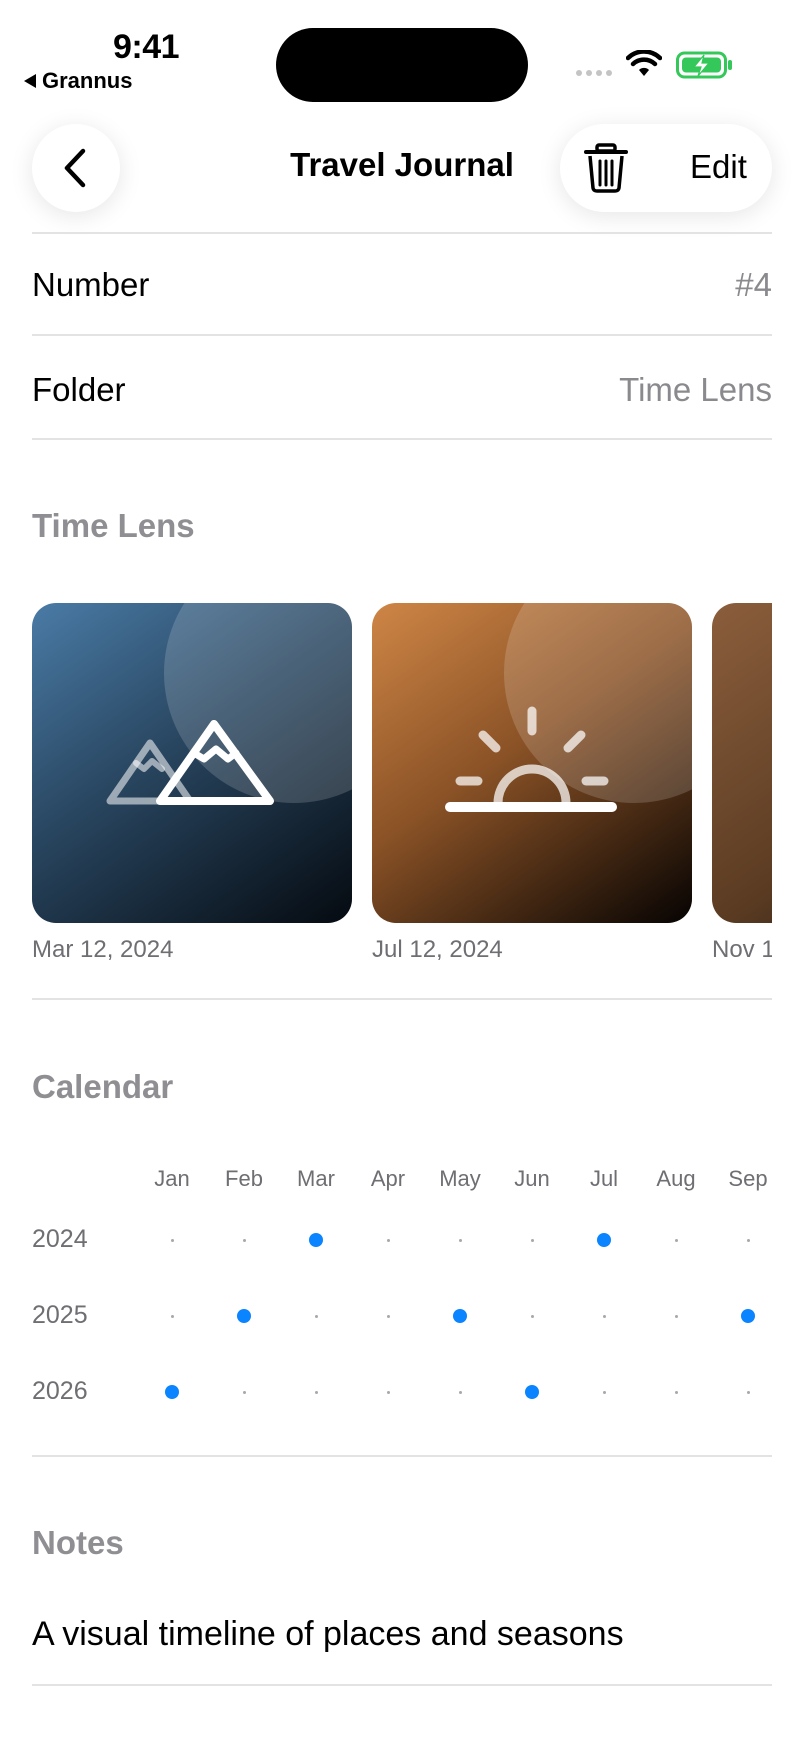 This screenshot has height=1748, width=804. Describe the element at coordinates (103, 1086) in the screenshot. I see `calendar-title: Calendar` at that location.